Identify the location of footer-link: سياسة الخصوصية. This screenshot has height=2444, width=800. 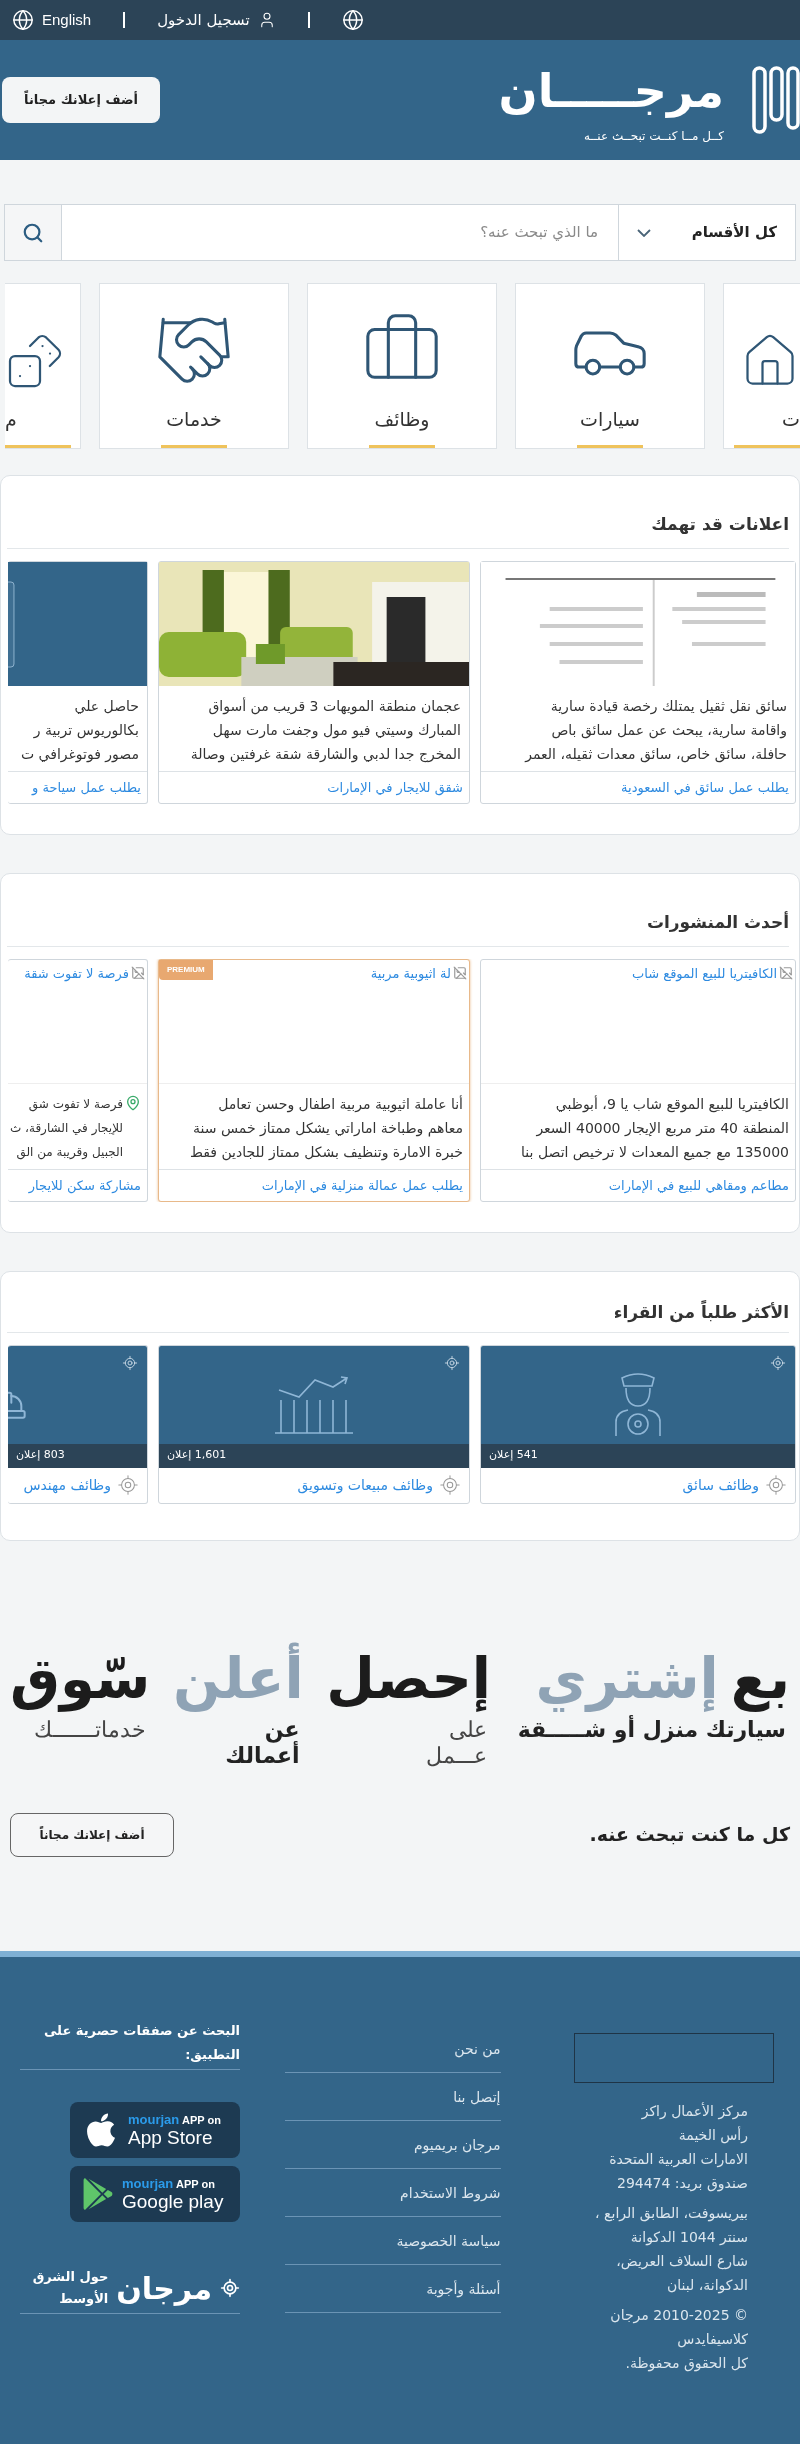
(392, 2240).